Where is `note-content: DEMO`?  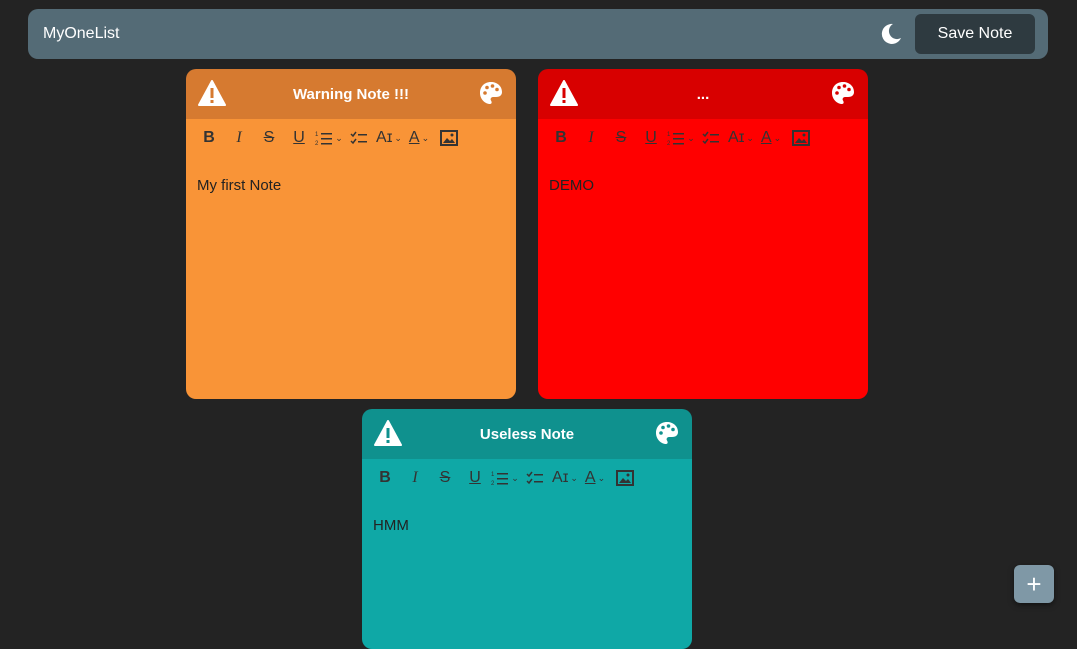 note-content: DEMO is located at coordinates (703, 185).